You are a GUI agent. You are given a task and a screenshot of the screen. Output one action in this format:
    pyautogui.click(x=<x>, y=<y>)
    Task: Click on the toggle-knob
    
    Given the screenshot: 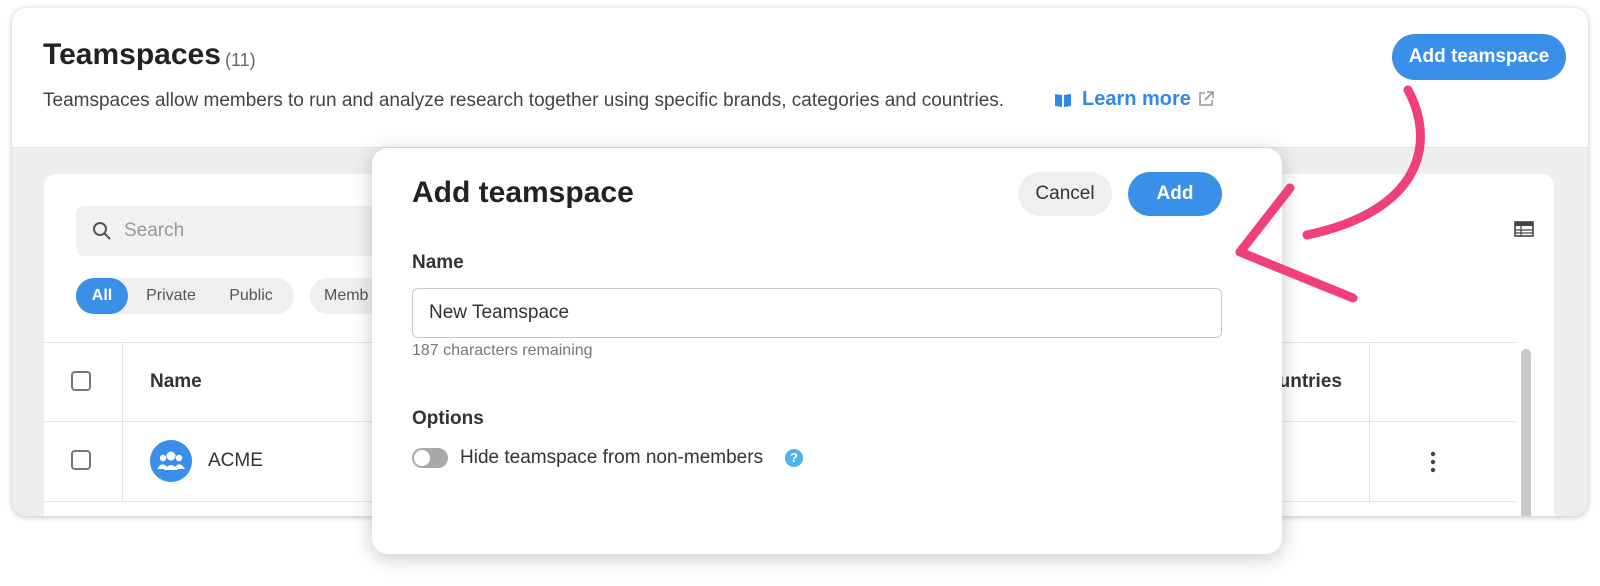 What is the action you would take?
    pyautogui.click(x=422, y=458)
    